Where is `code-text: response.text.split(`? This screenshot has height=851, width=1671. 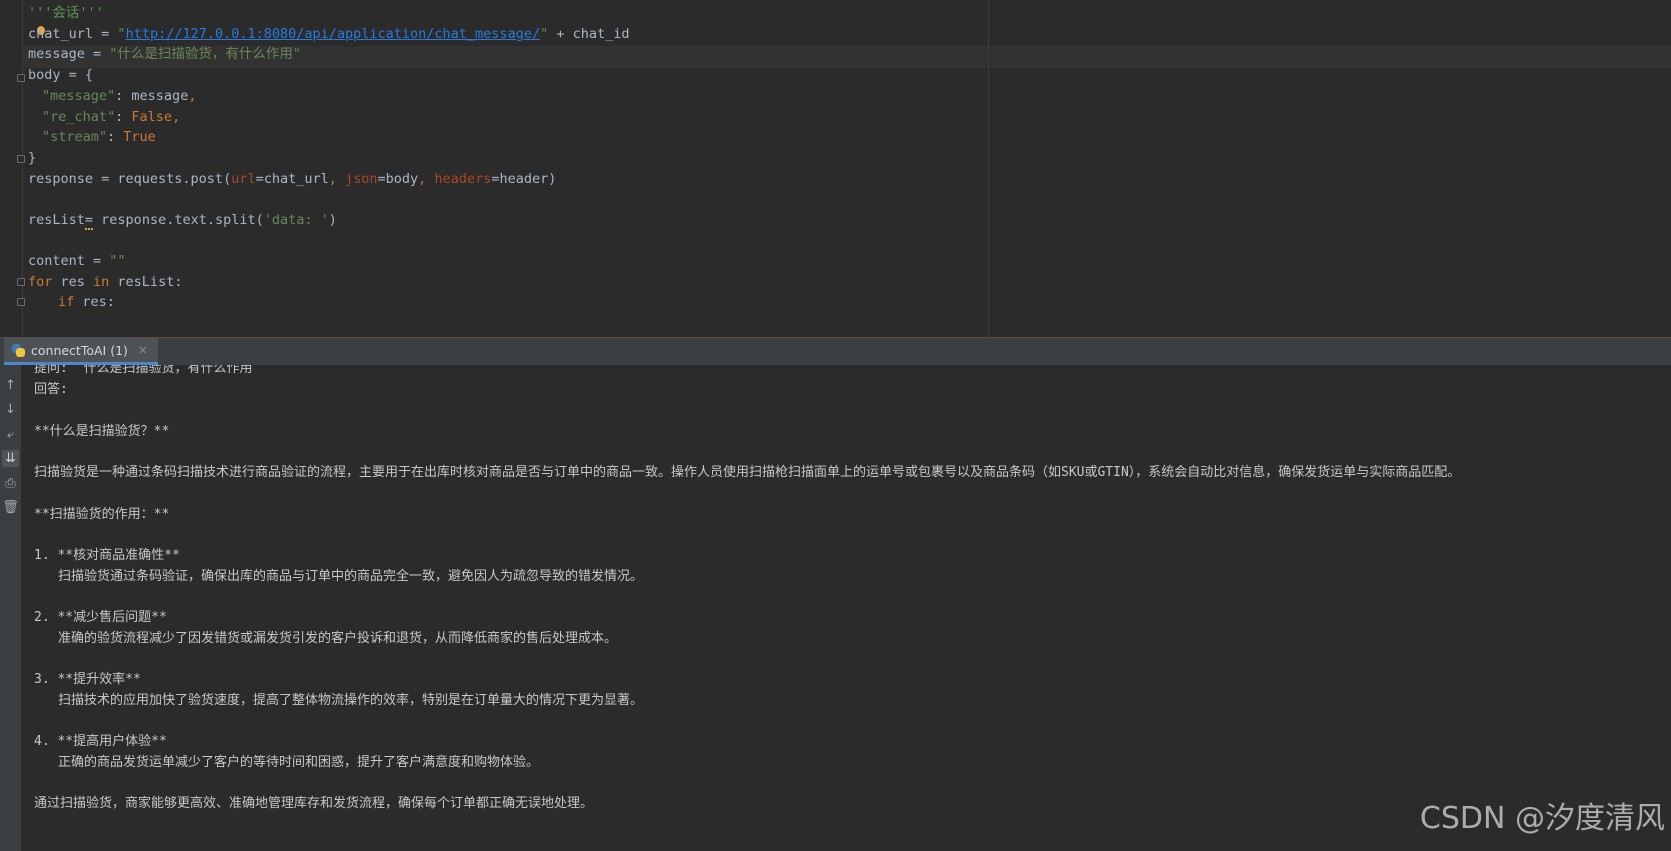 code-text: response.text.split( is located at coordinates (178, 220).